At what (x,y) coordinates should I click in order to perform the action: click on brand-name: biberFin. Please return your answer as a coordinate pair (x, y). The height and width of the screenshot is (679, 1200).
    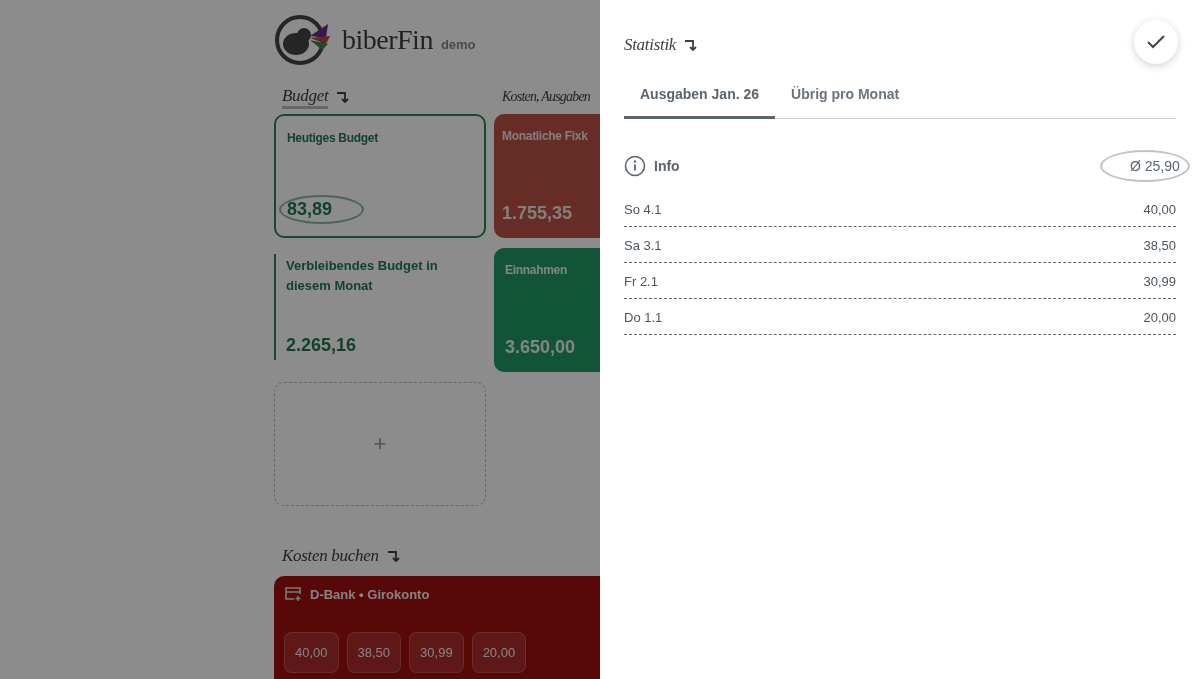
    Looking at the image, I should click on (387, 40).